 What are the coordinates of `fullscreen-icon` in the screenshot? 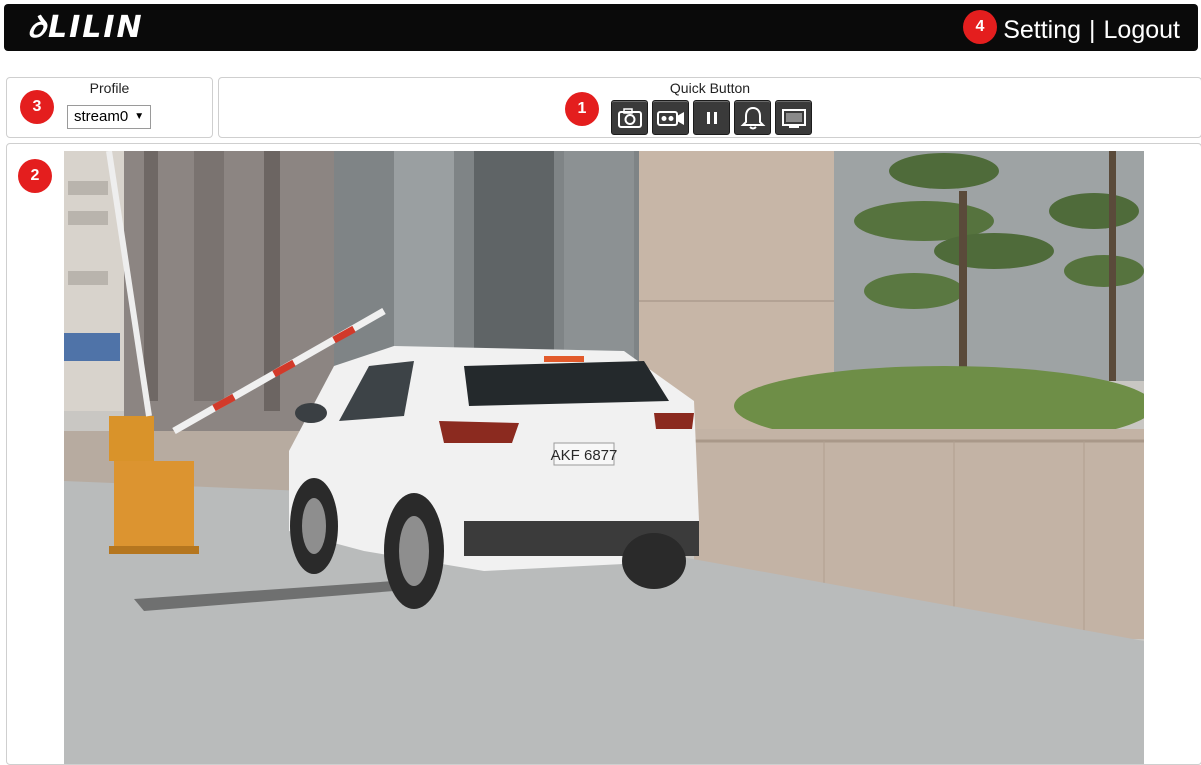 It's located at (793, 118).